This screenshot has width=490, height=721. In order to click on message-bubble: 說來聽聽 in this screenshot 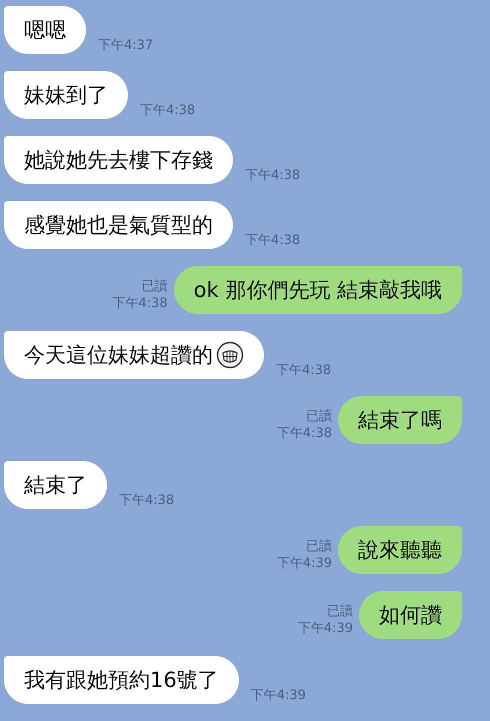, I will do `click(400, 550)`.